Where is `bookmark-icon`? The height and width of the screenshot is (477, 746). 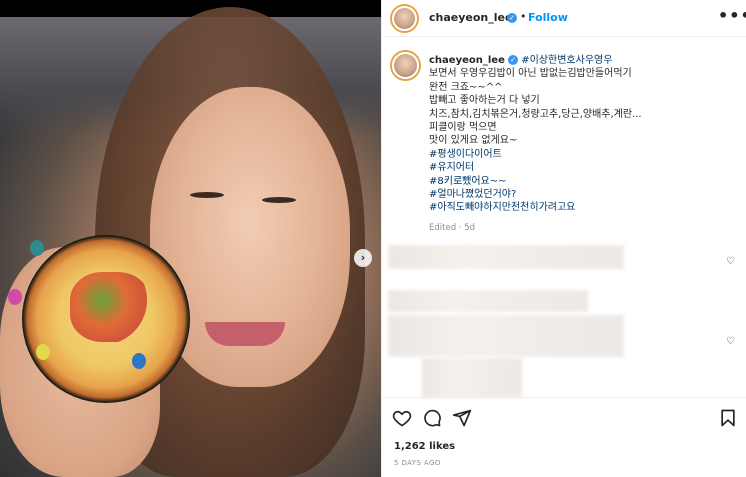 bookmark-icon is located at coordinates (728, 418).